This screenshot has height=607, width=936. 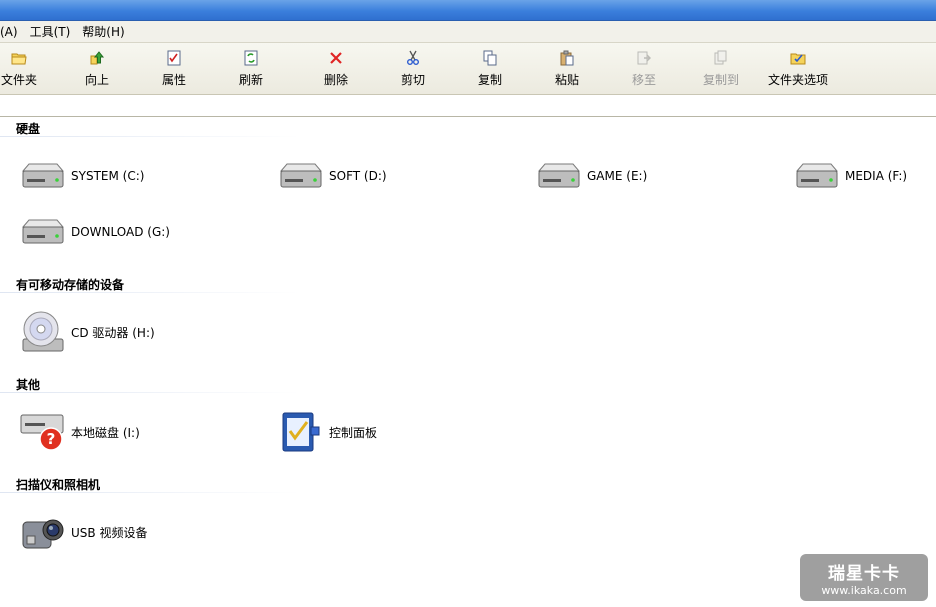 What do you see at coordinates (643, 80) in the screenshot?
I see `move-to-label: 移至` at bounding box center [643, 80].